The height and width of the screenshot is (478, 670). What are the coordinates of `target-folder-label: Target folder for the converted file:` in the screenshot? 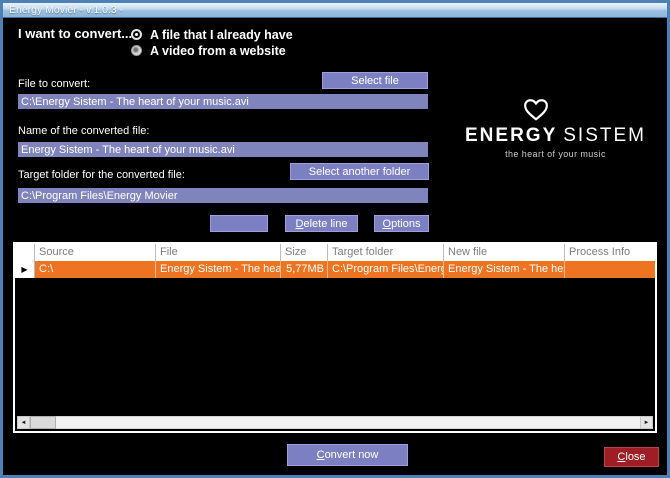 It's located at (101, 175).